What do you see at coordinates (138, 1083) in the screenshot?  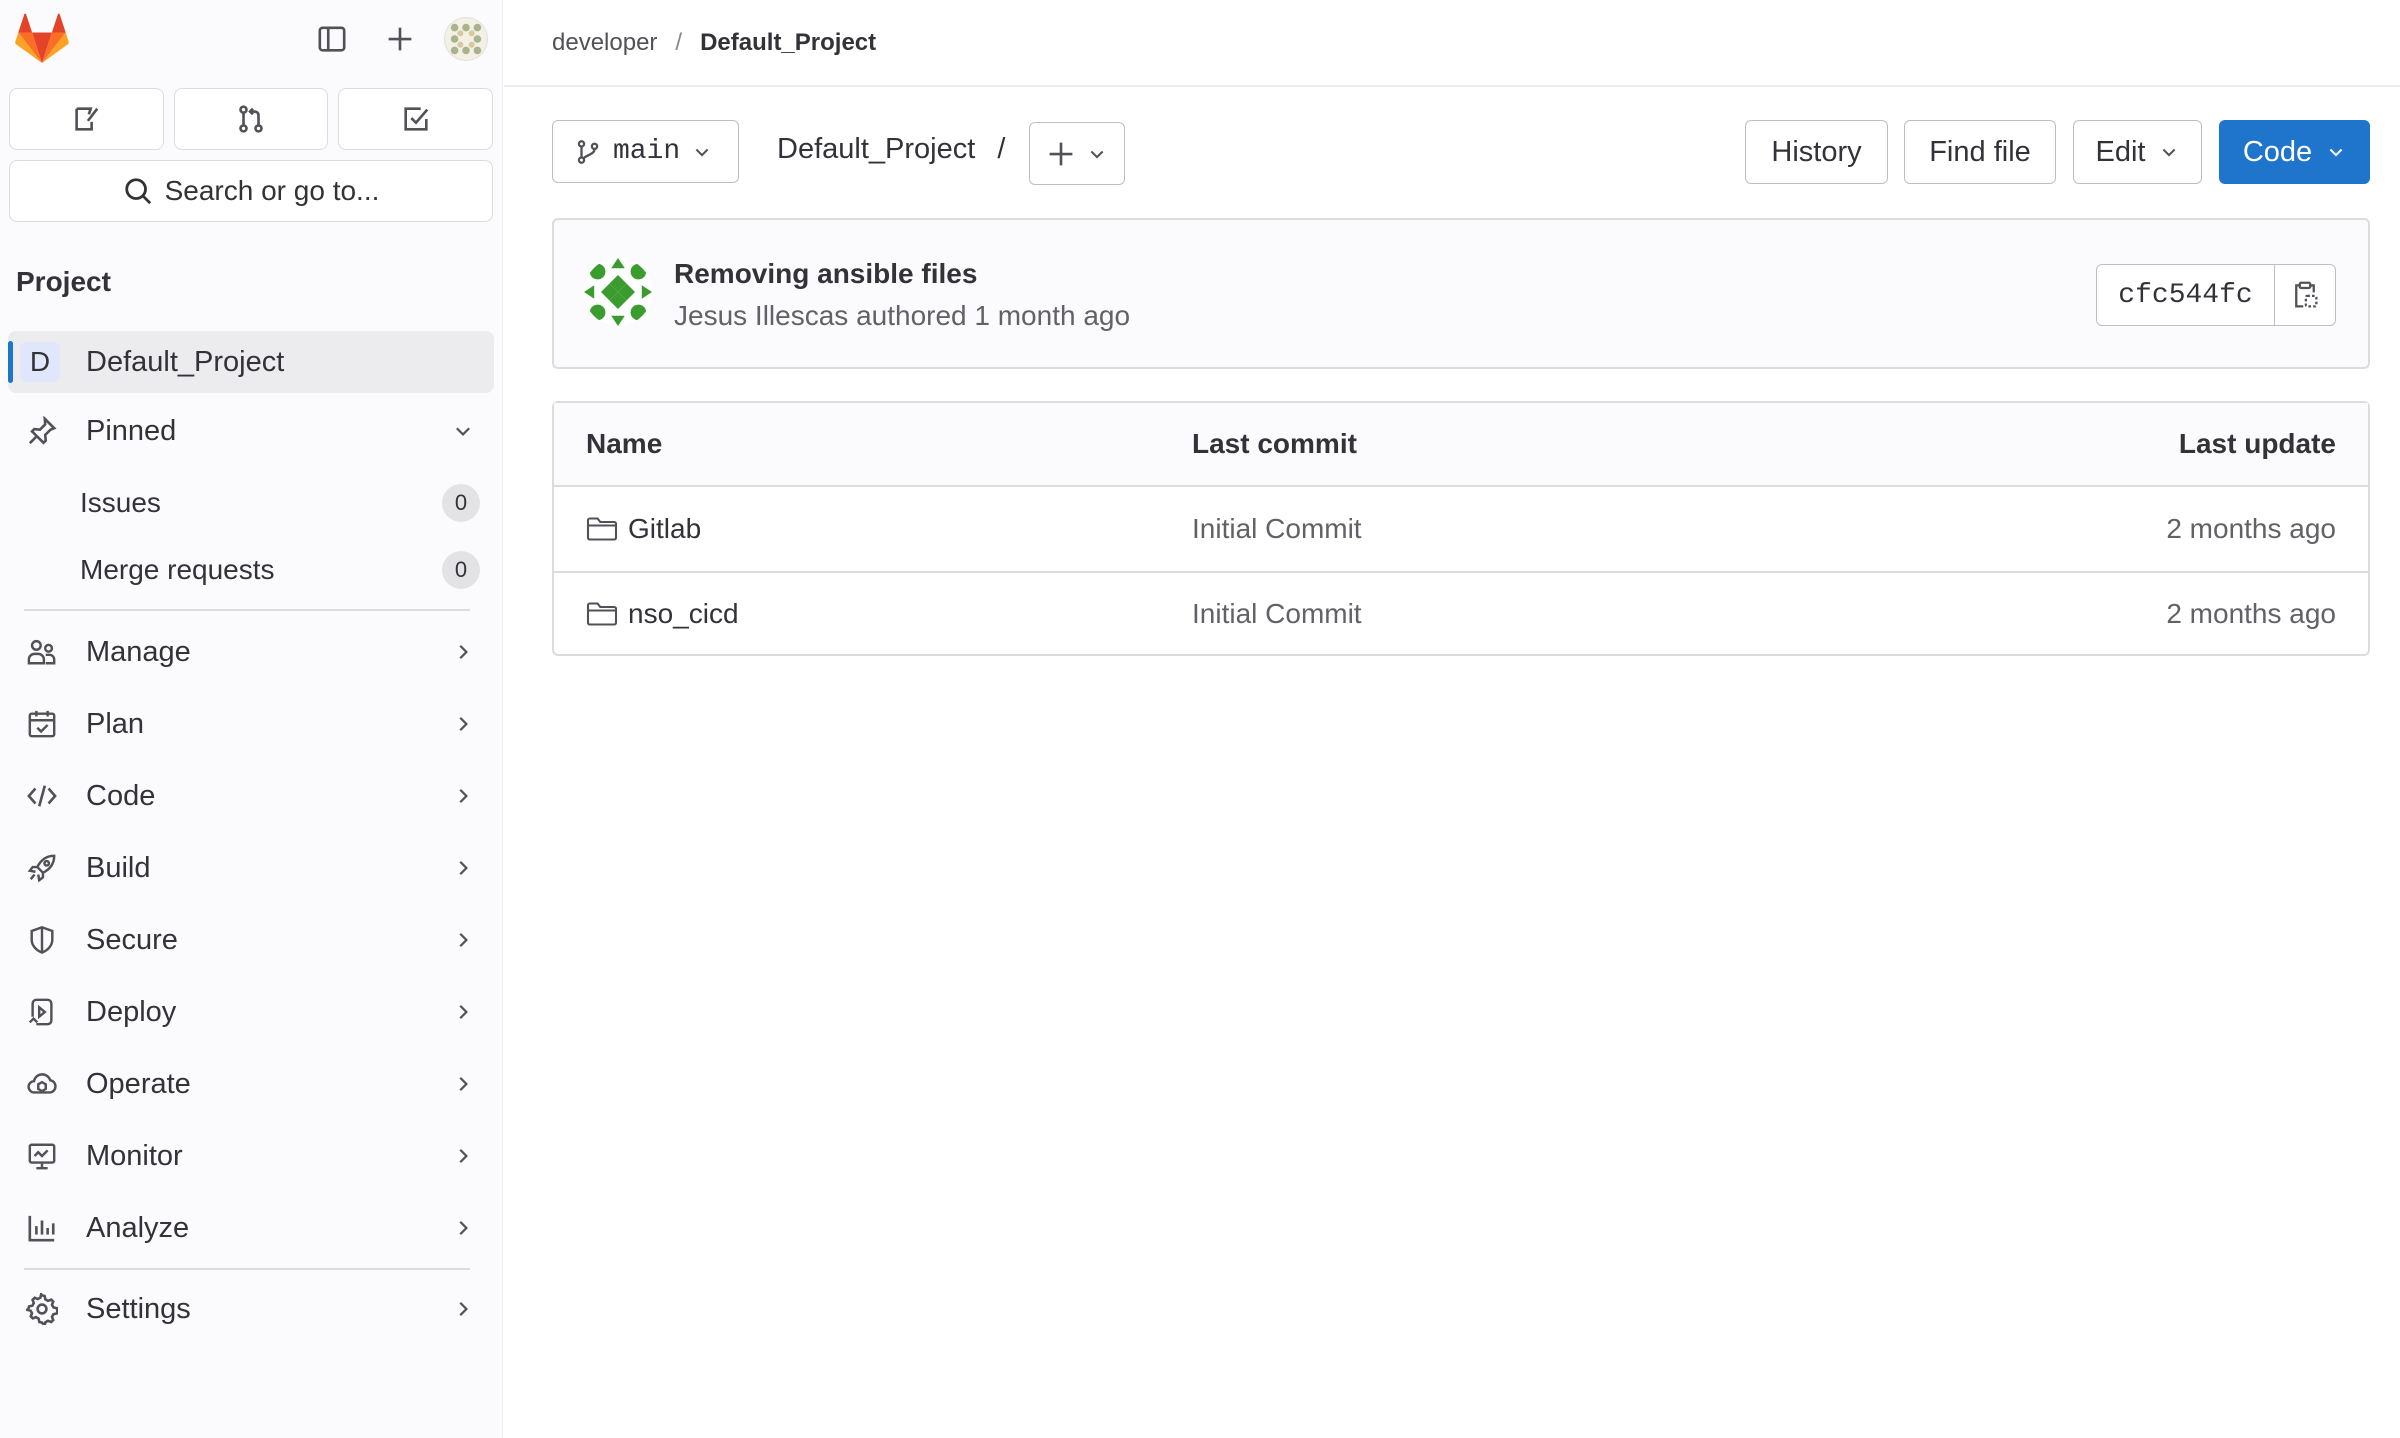 I see `sidebar-item-label: Operate` at bounding box center [138, 1083].